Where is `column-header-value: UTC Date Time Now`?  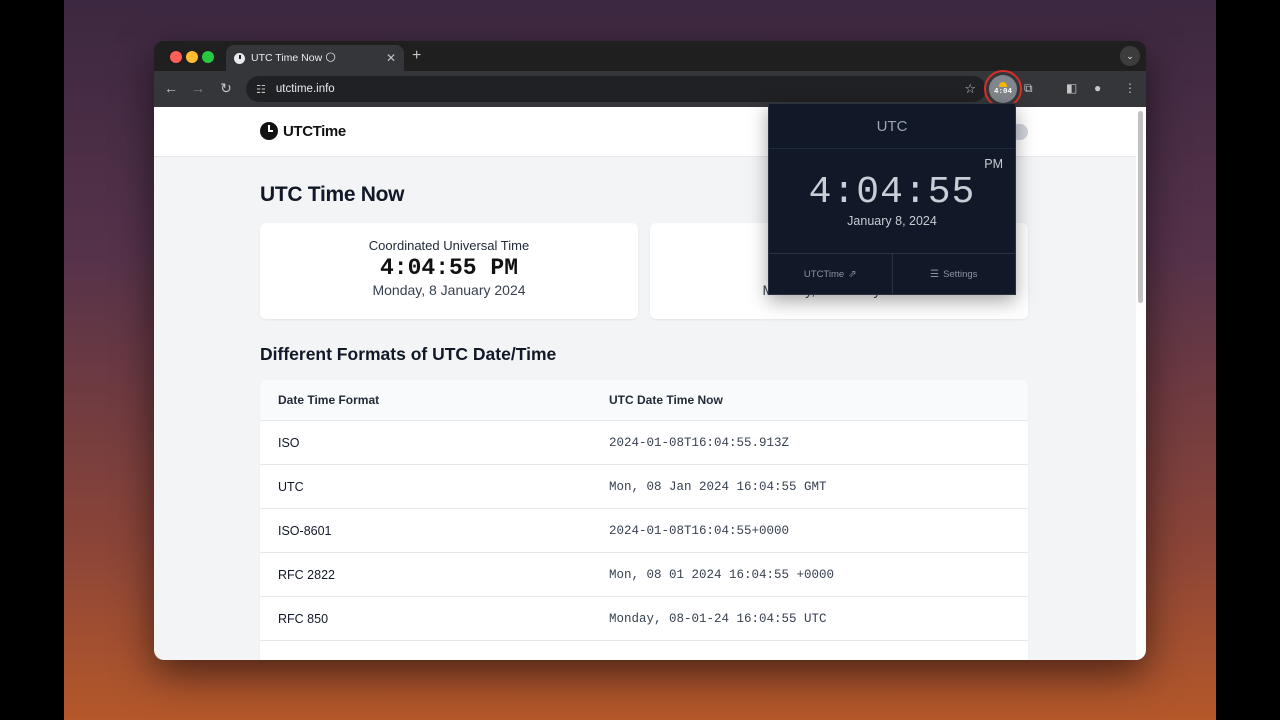
column-header-value: UTC Date Time Now is located at coordinates (666, 400).